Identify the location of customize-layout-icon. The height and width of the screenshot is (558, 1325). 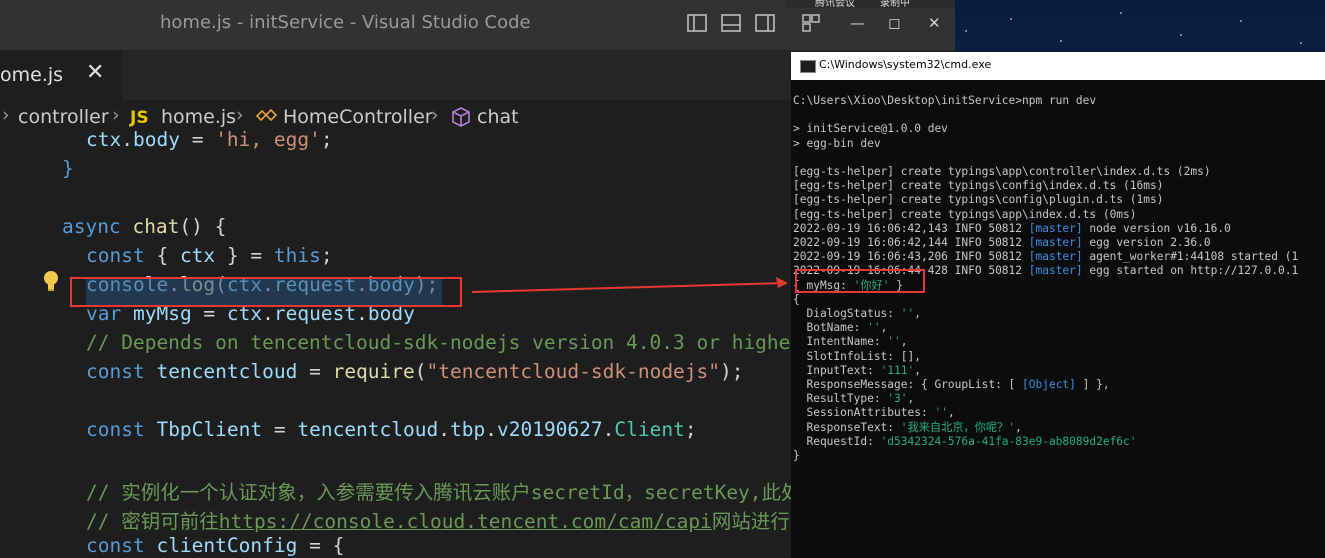
(811, 23).